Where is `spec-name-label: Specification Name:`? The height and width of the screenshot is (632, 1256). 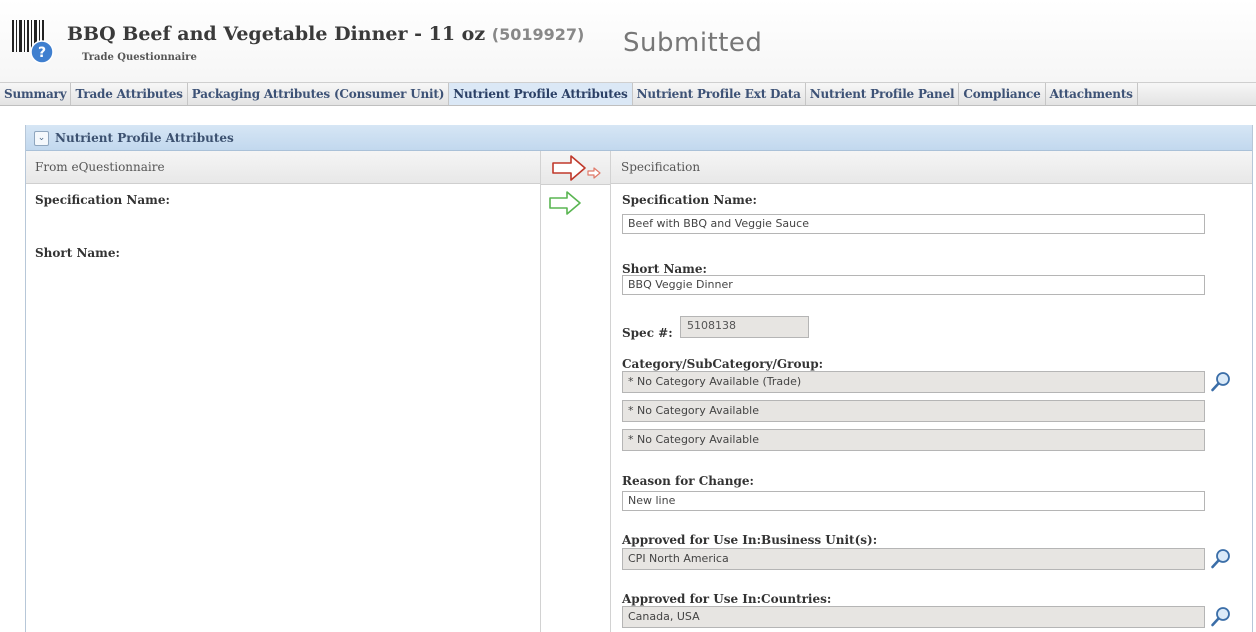 spec-name-label: Specification Name: is located at coordinates (689, 200).